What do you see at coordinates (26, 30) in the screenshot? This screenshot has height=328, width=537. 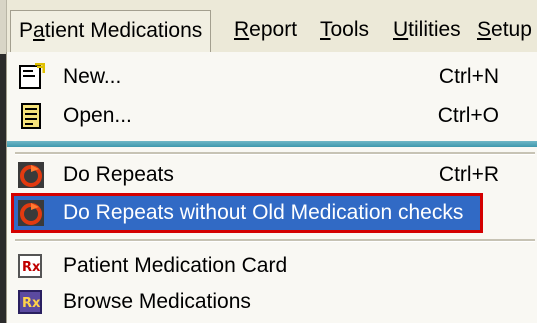 I see `menu-label-part: P` at bounding box center [26, 30].